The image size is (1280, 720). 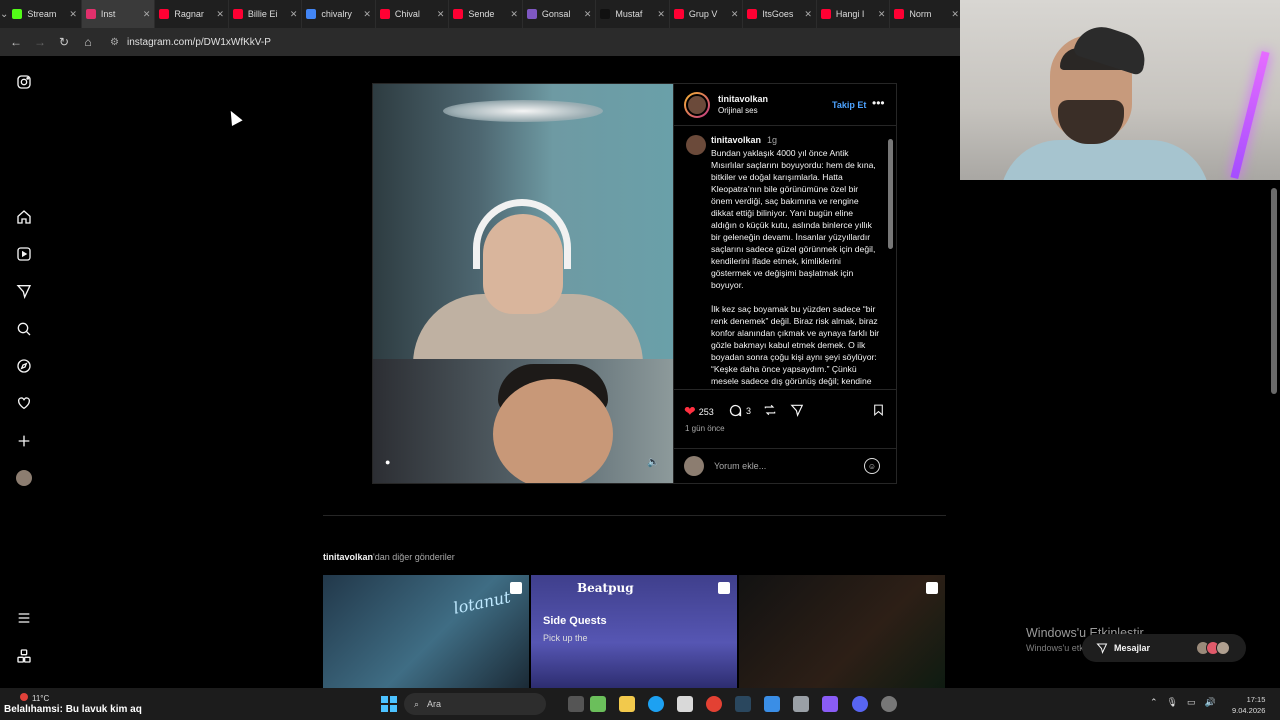 What do you see at coordinates (772, 140) in the screenshot?
I see `caption-time: 1g` at bounding box center [772, 140].